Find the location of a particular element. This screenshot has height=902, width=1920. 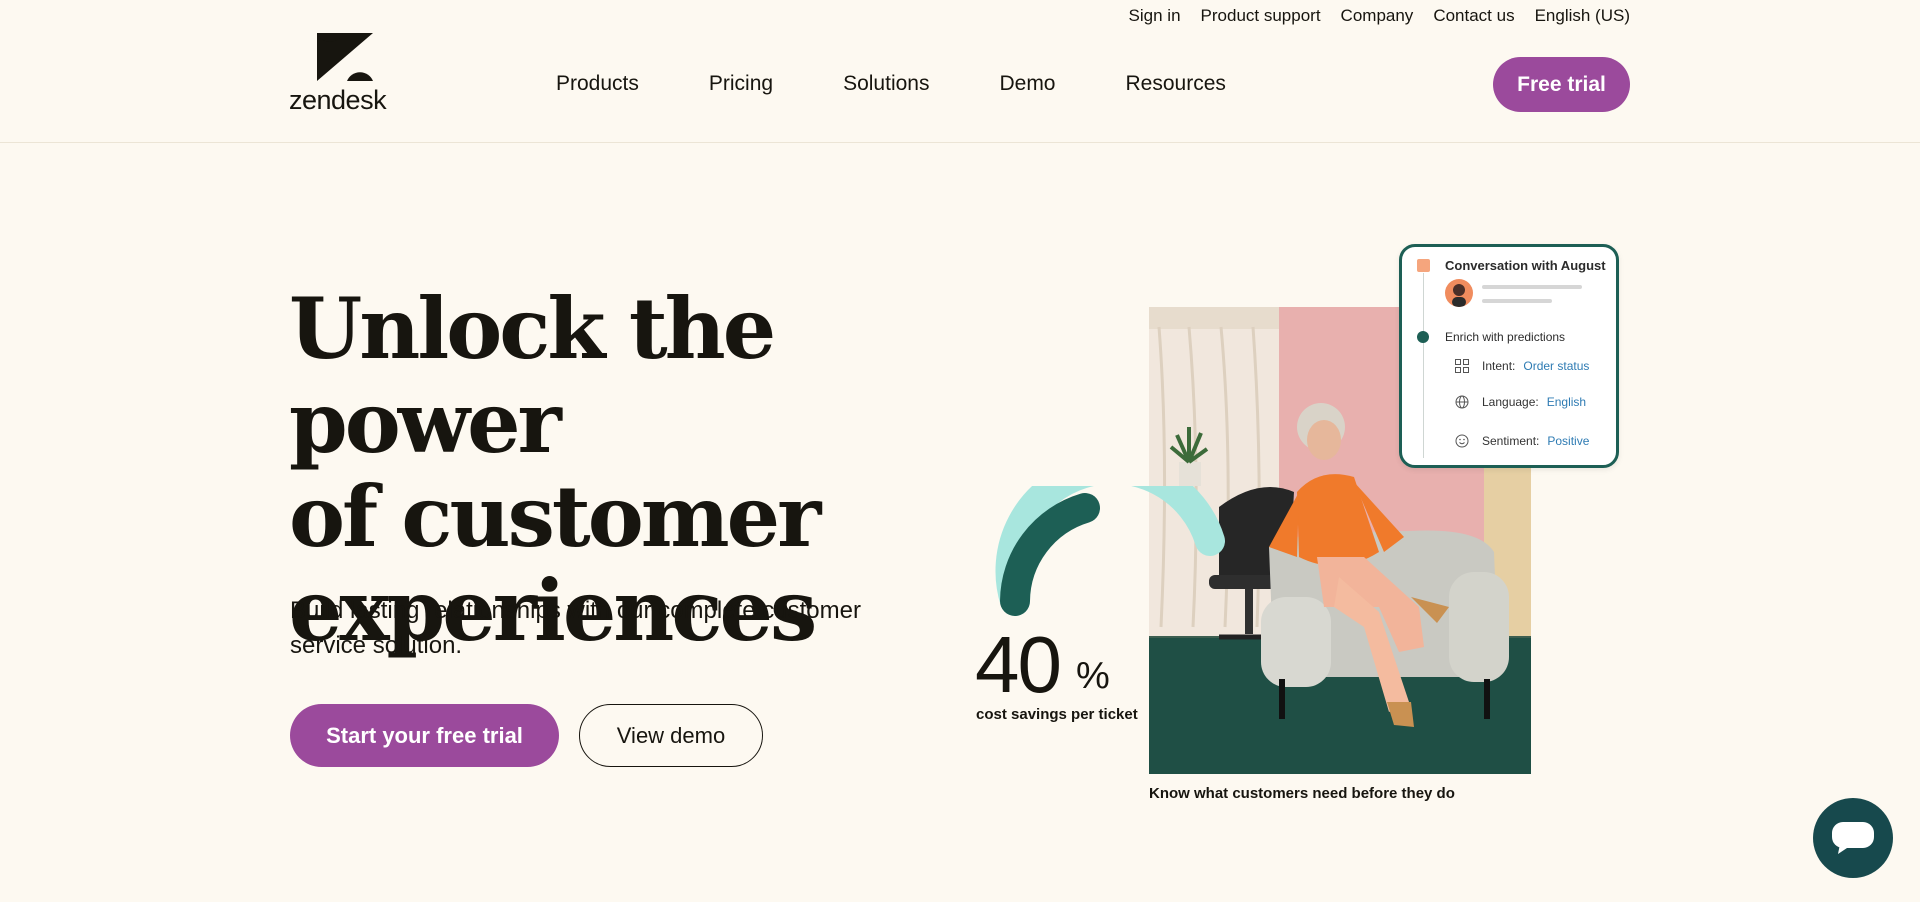

person-avatar-icon is located at coordinates (1459, 295).